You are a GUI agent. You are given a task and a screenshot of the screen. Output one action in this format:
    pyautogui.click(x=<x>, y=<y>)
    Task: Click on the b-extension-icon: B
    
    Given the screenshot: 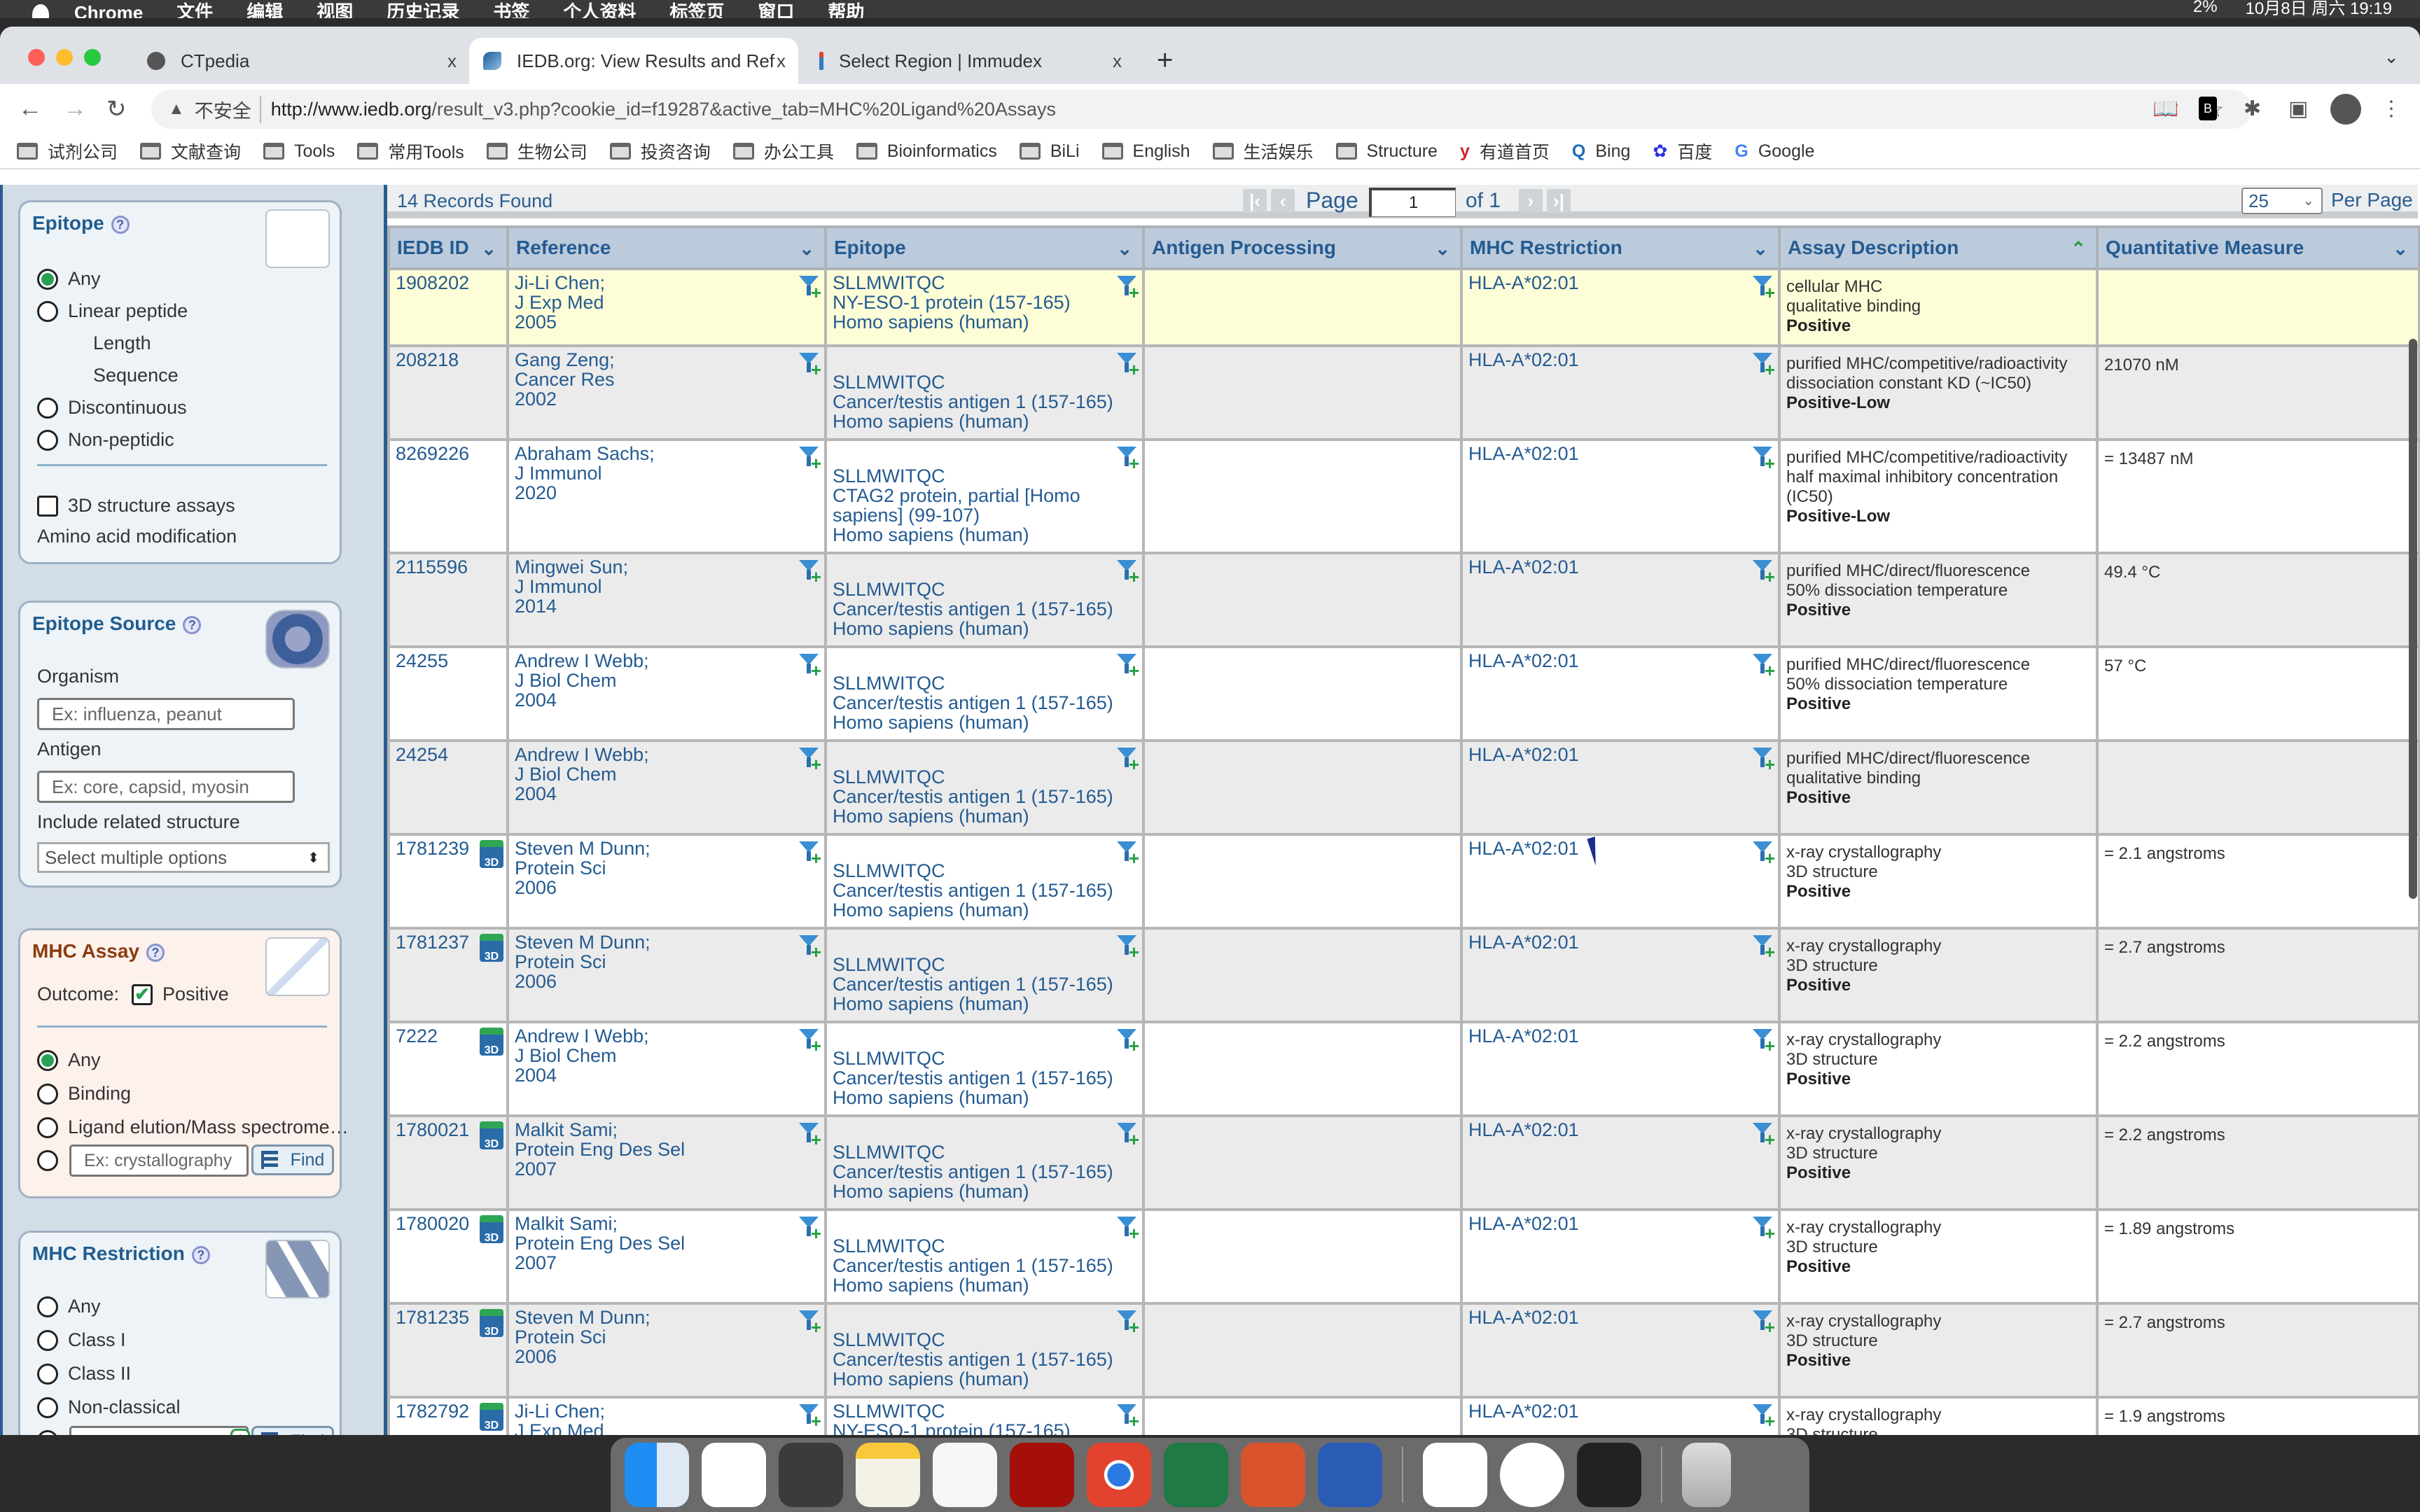 What is the action you would take?
    pyautogui.click(x=2208, y=108)
    